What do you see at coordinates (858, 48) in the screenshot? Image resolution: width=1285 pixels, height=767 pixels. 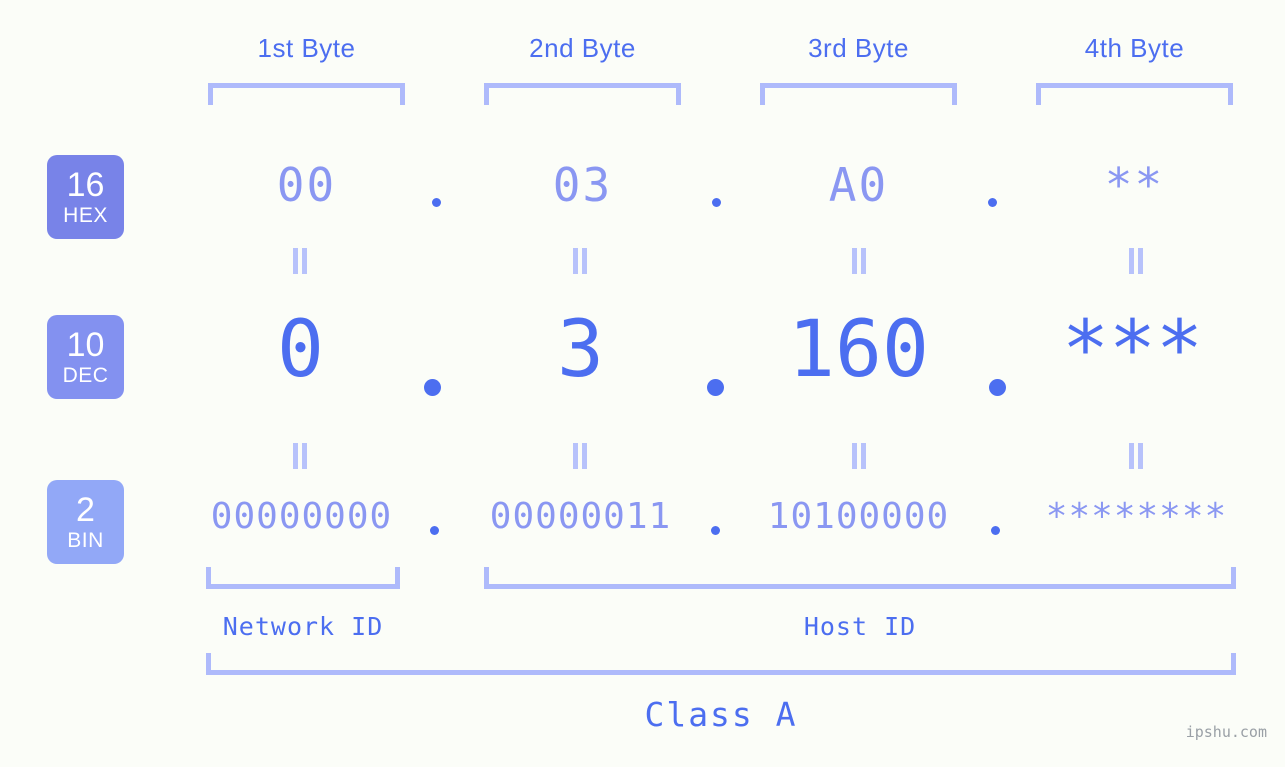 I see `byte-header-label-3: 3rd Byte` at bounding box center [858, 48].